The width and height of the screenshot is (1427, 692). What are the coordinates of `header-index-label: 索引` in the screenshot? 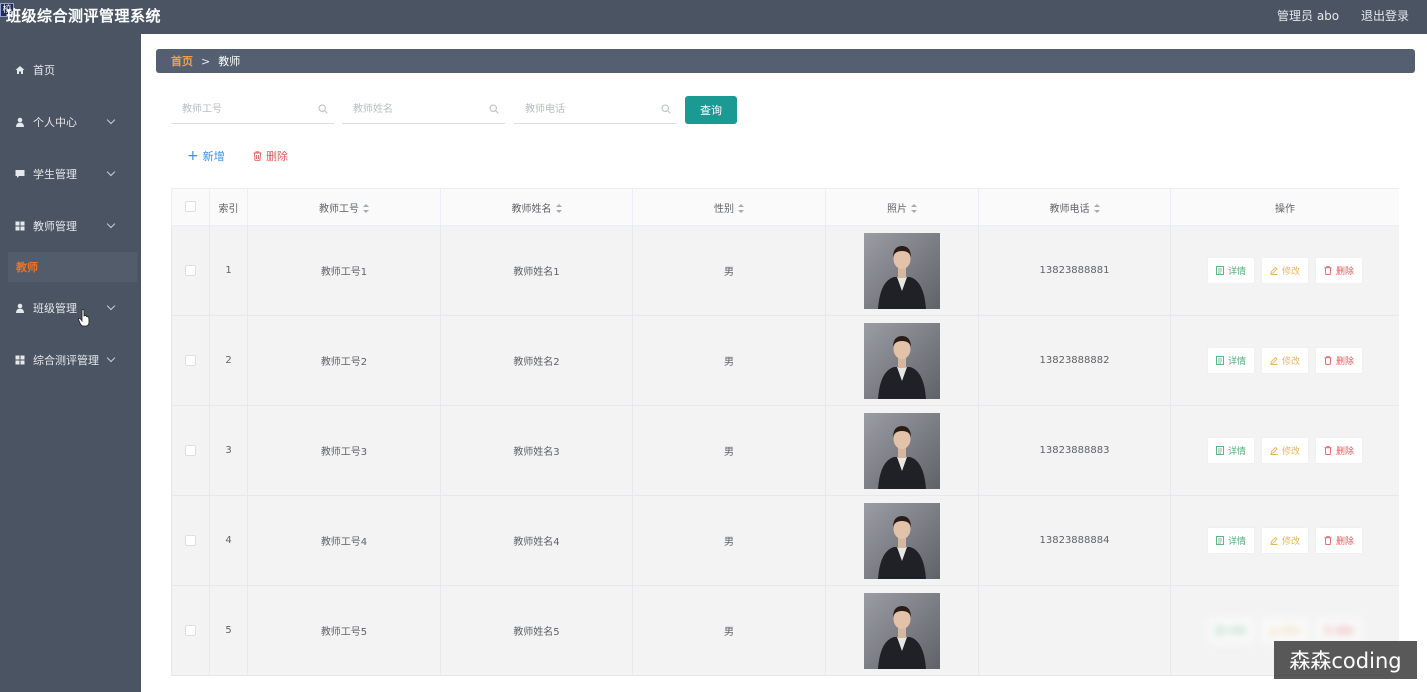 It's located at (228, 209).